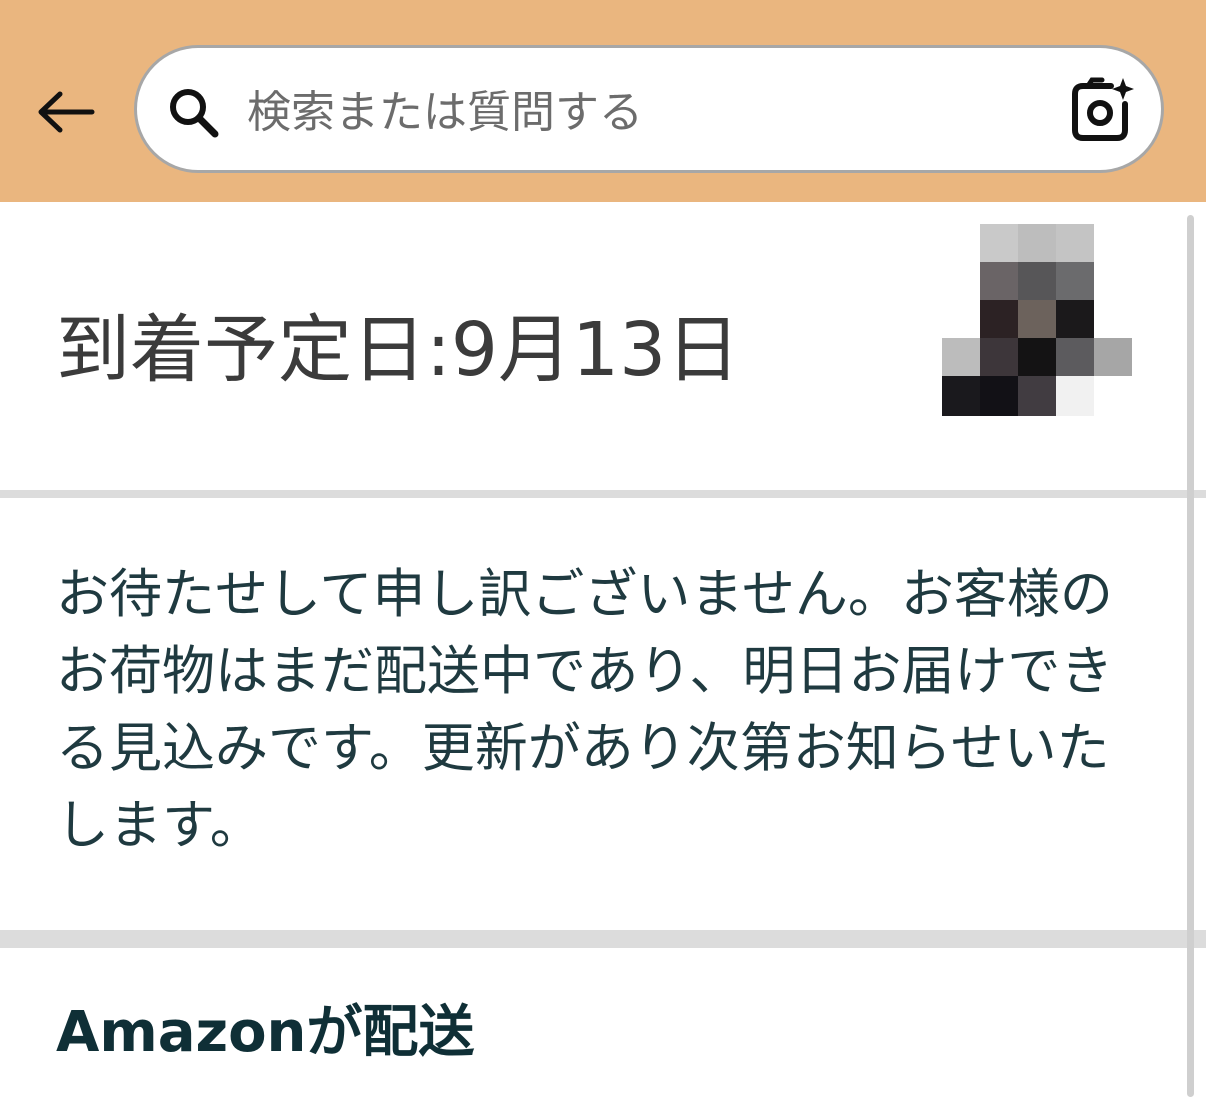  I want to click on arrow-left-icon, so click(66, 112).